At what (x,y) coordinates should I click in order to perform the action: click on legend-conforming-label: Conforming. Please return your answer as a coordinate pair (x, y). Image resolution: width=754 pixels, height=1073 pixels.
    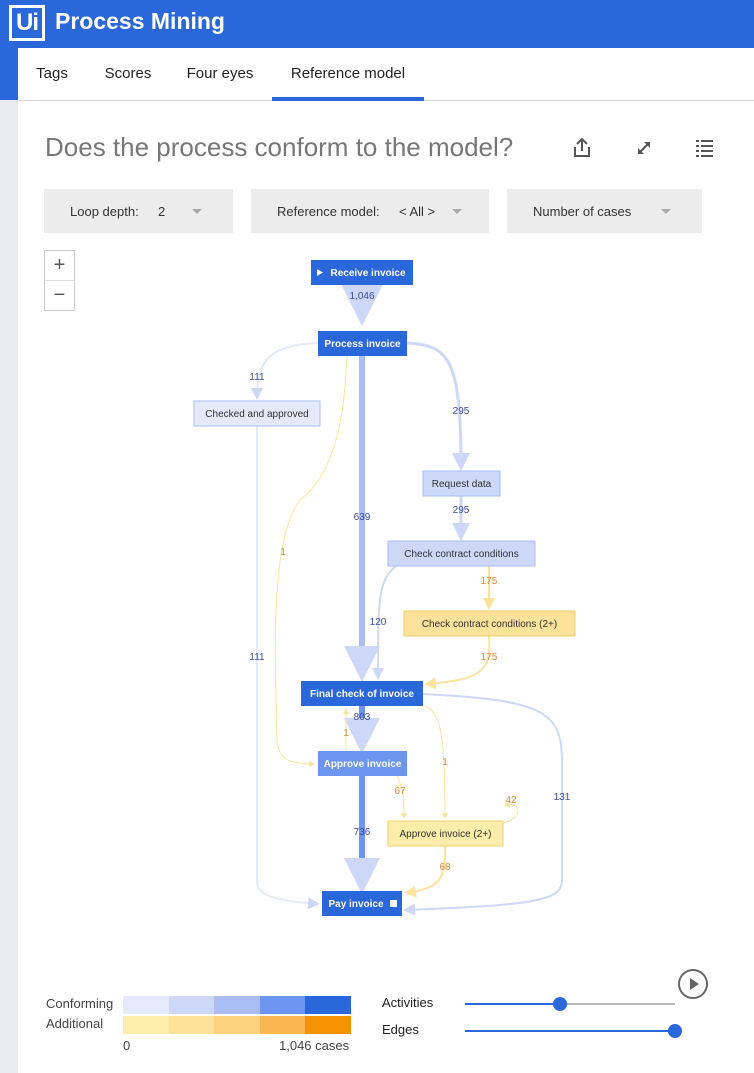
    Looking at the image, I should click on (80, 1003).